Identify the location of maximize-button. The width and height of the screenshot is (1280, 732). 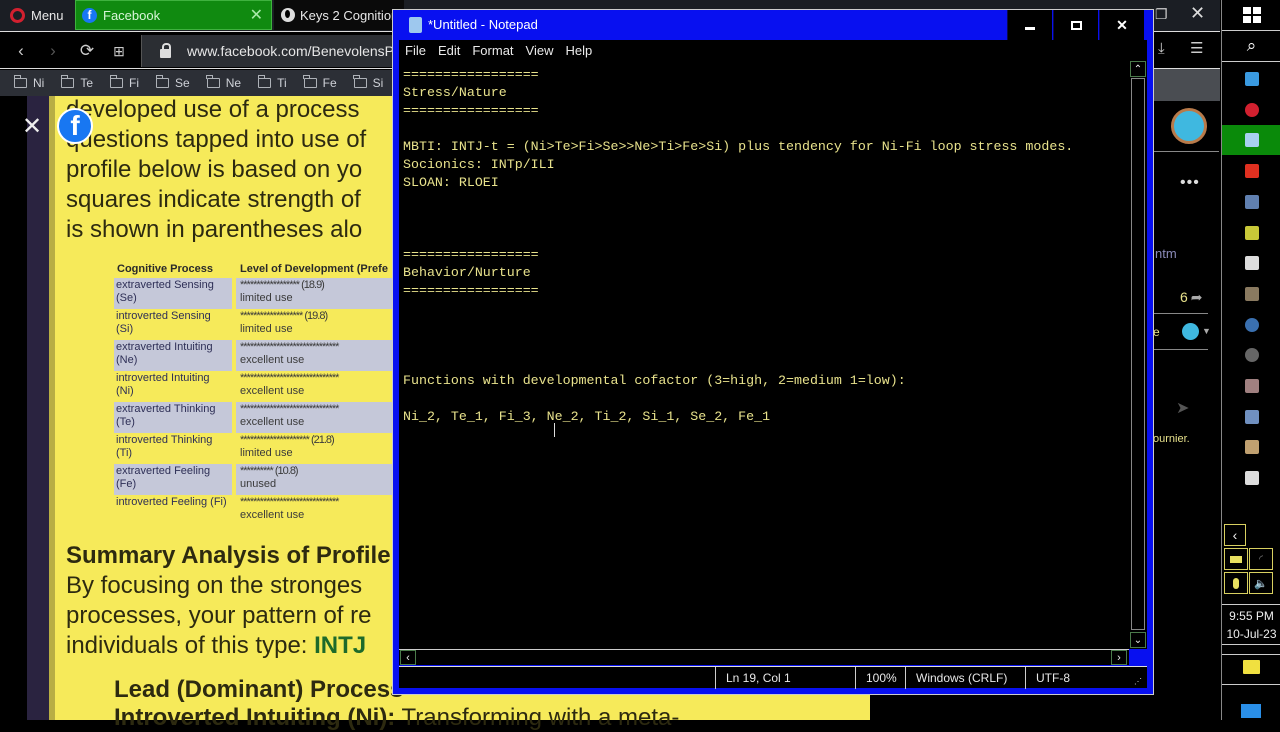
(1075, 25).